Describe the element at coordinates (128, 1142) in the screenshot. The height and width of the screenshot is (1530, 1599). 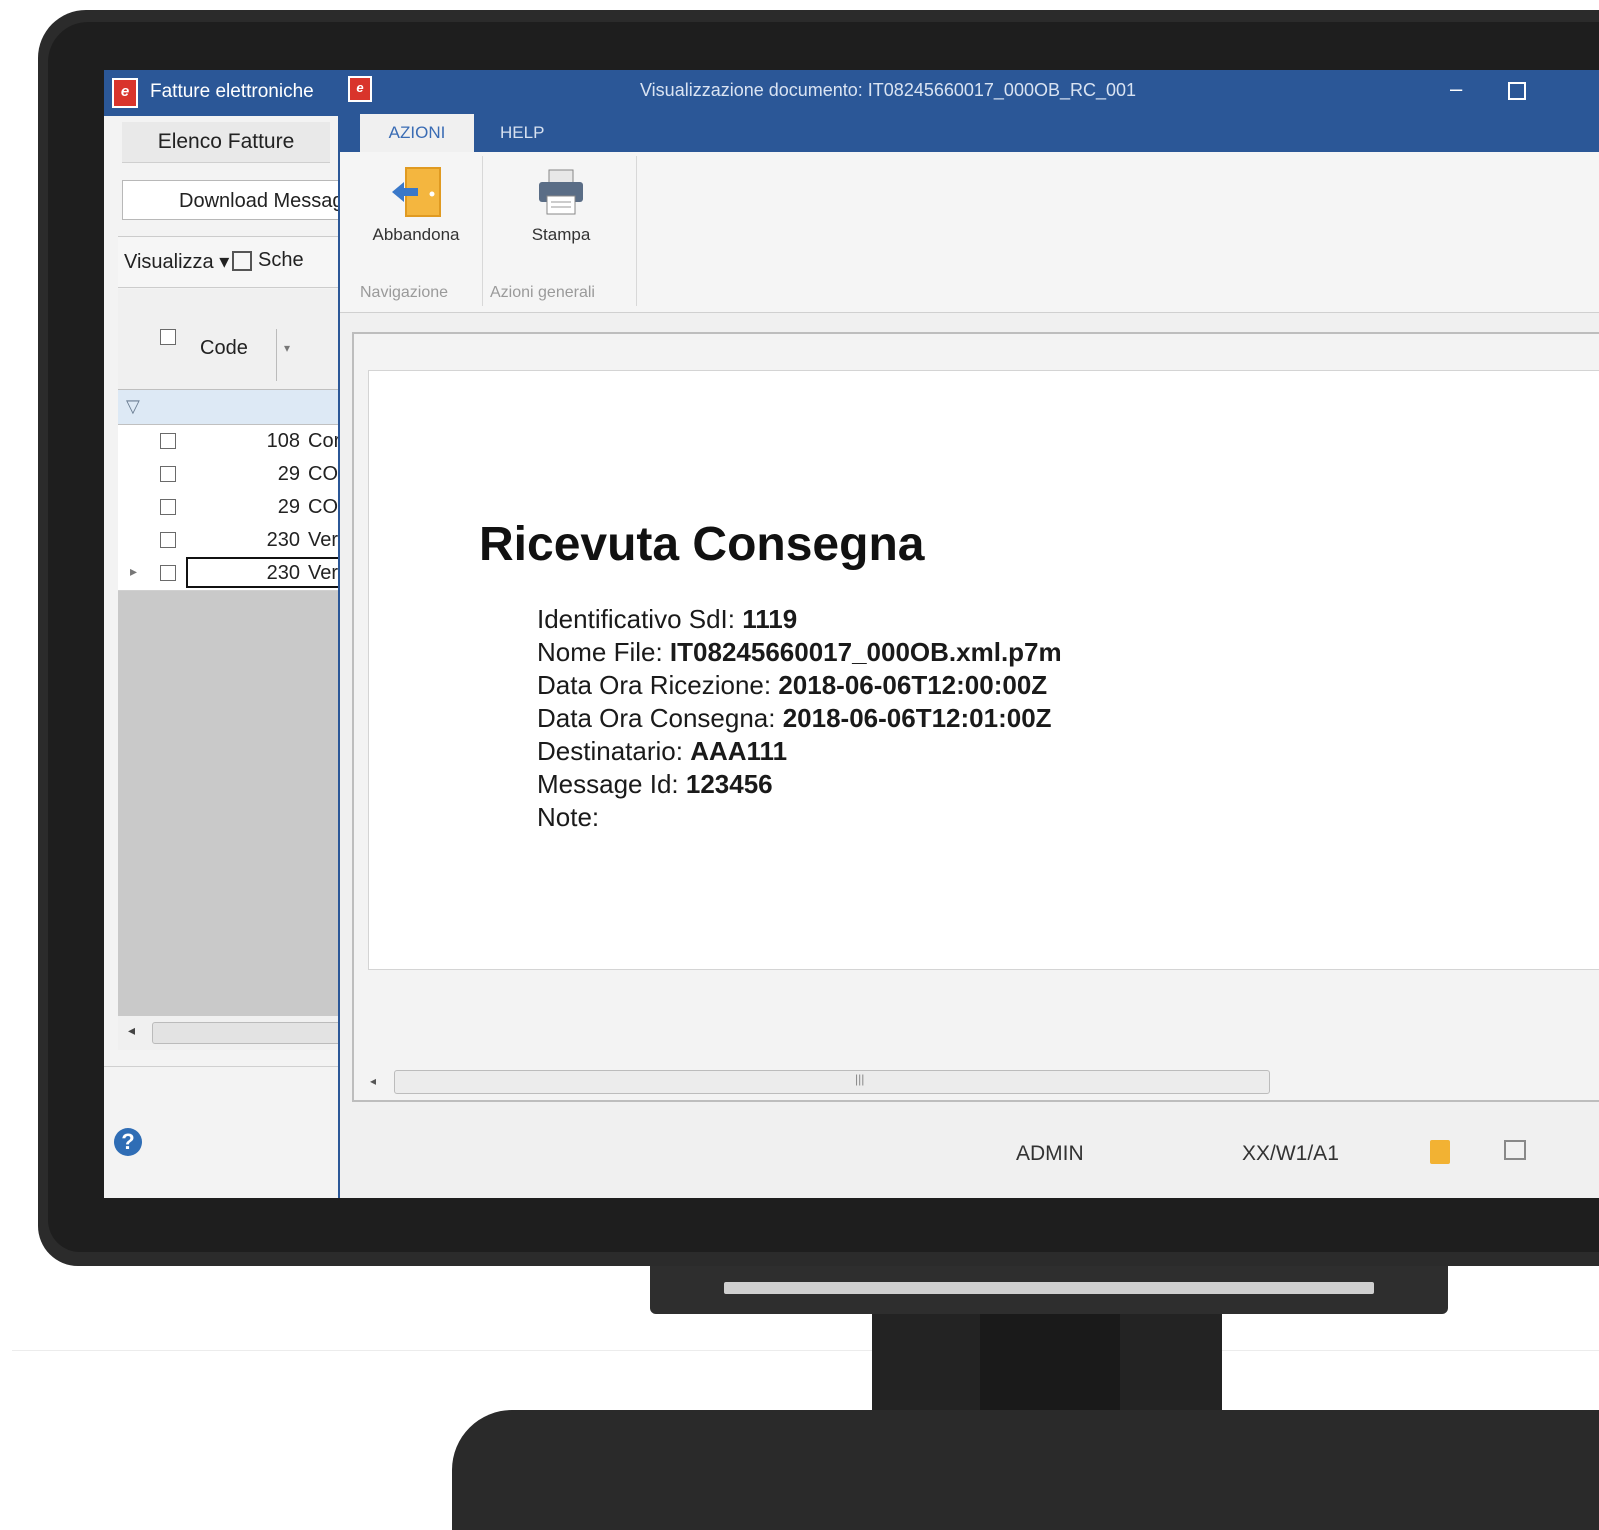
I see `help-icon: ?` at that location.